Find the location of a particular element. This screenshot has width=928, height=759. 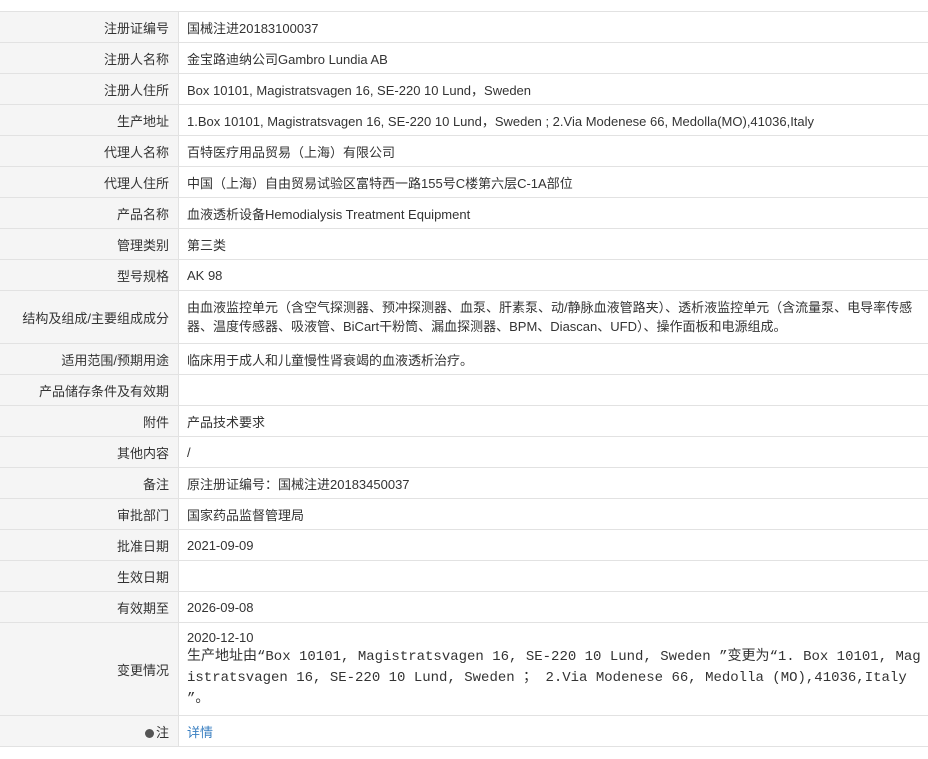

row-attachment: 附件 产品技术要求 is located at coordinates (464, 421).